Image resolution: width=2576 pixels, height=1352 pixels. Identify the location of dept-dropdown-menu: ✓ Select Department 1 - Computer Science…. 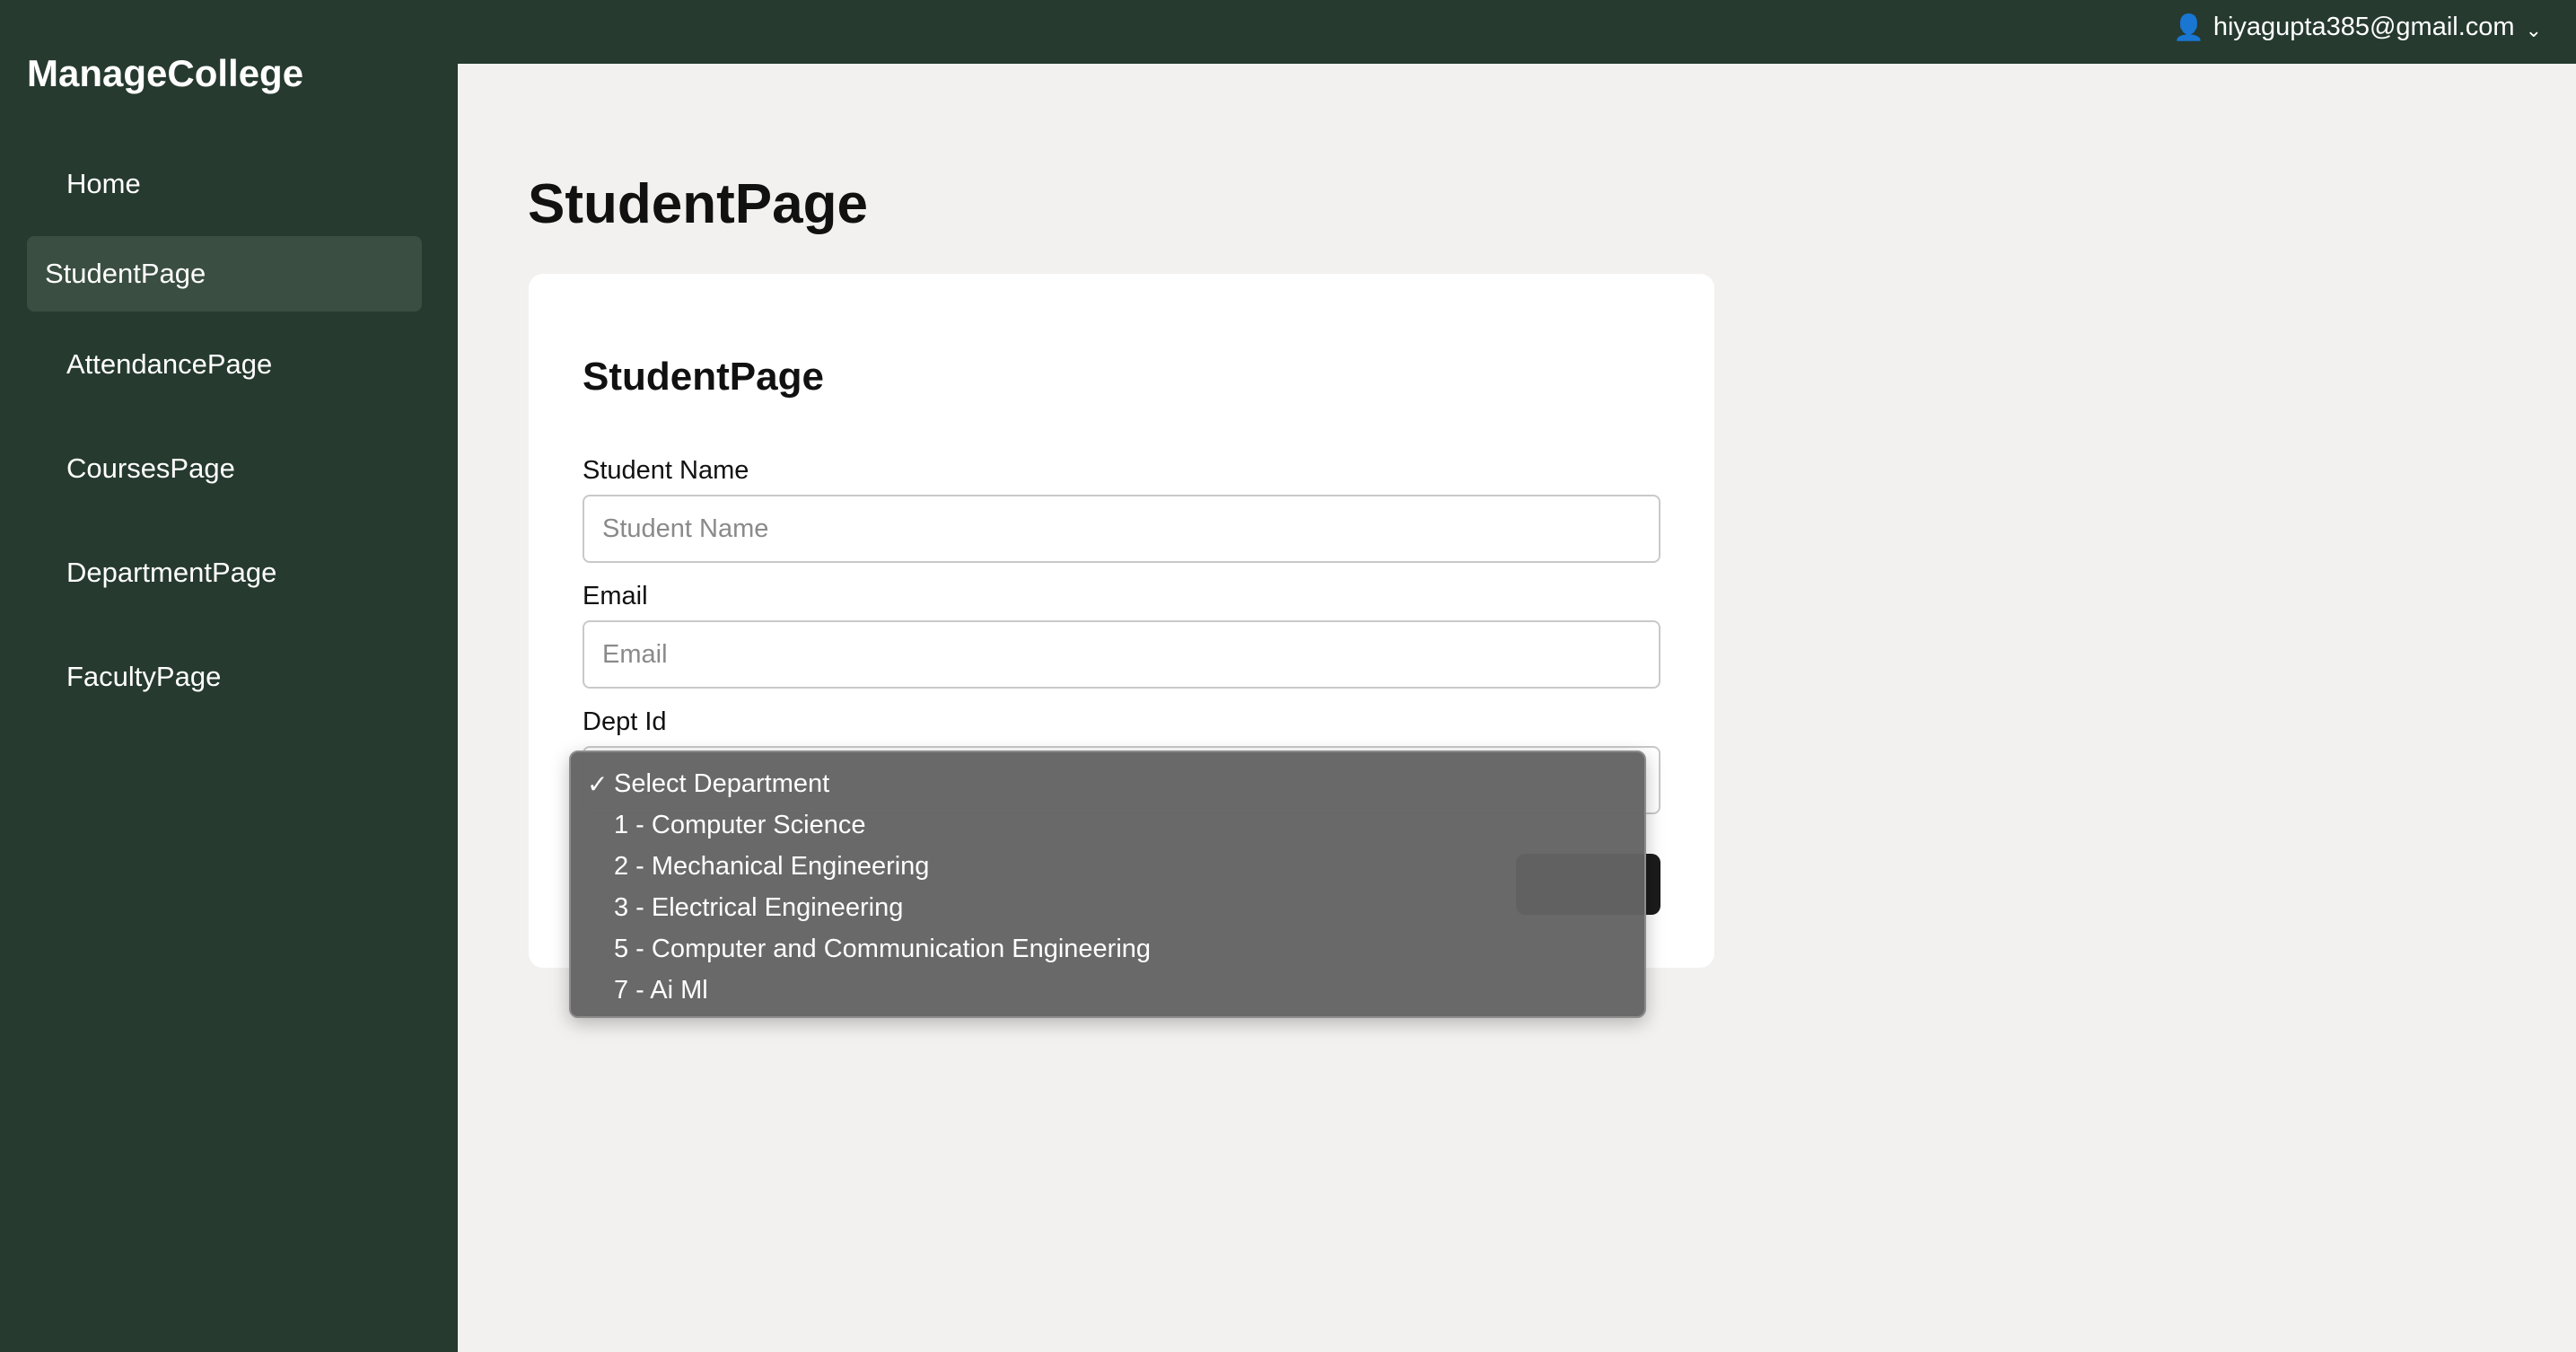
(1107, 884).